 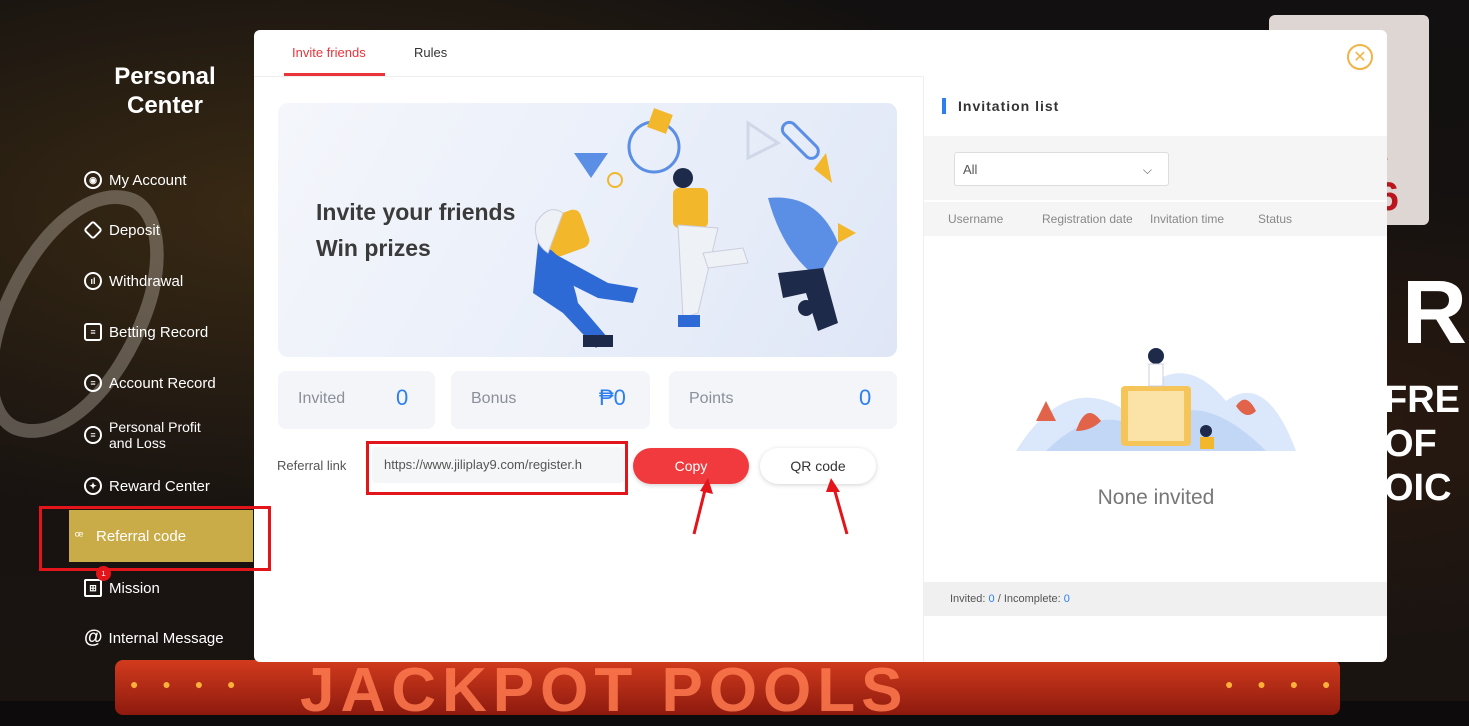 I want to click on withdrawal-icon: ıl, so click(x=93, y=281).